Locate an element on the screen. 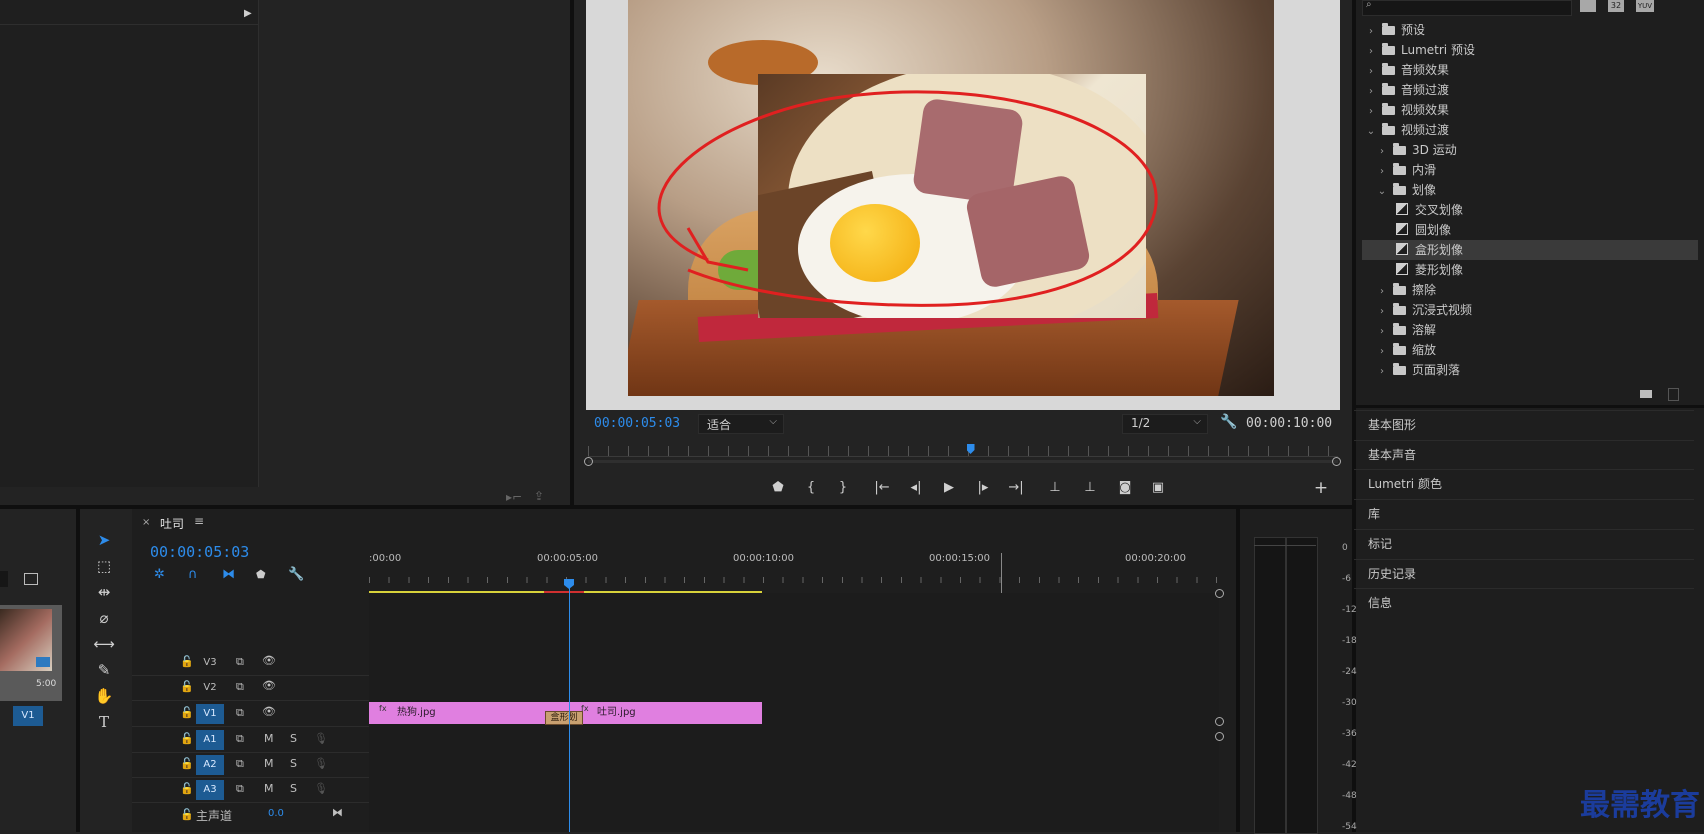  effects-tree-item: › 沉浸式视频 is located at coordinates (1530, 310).